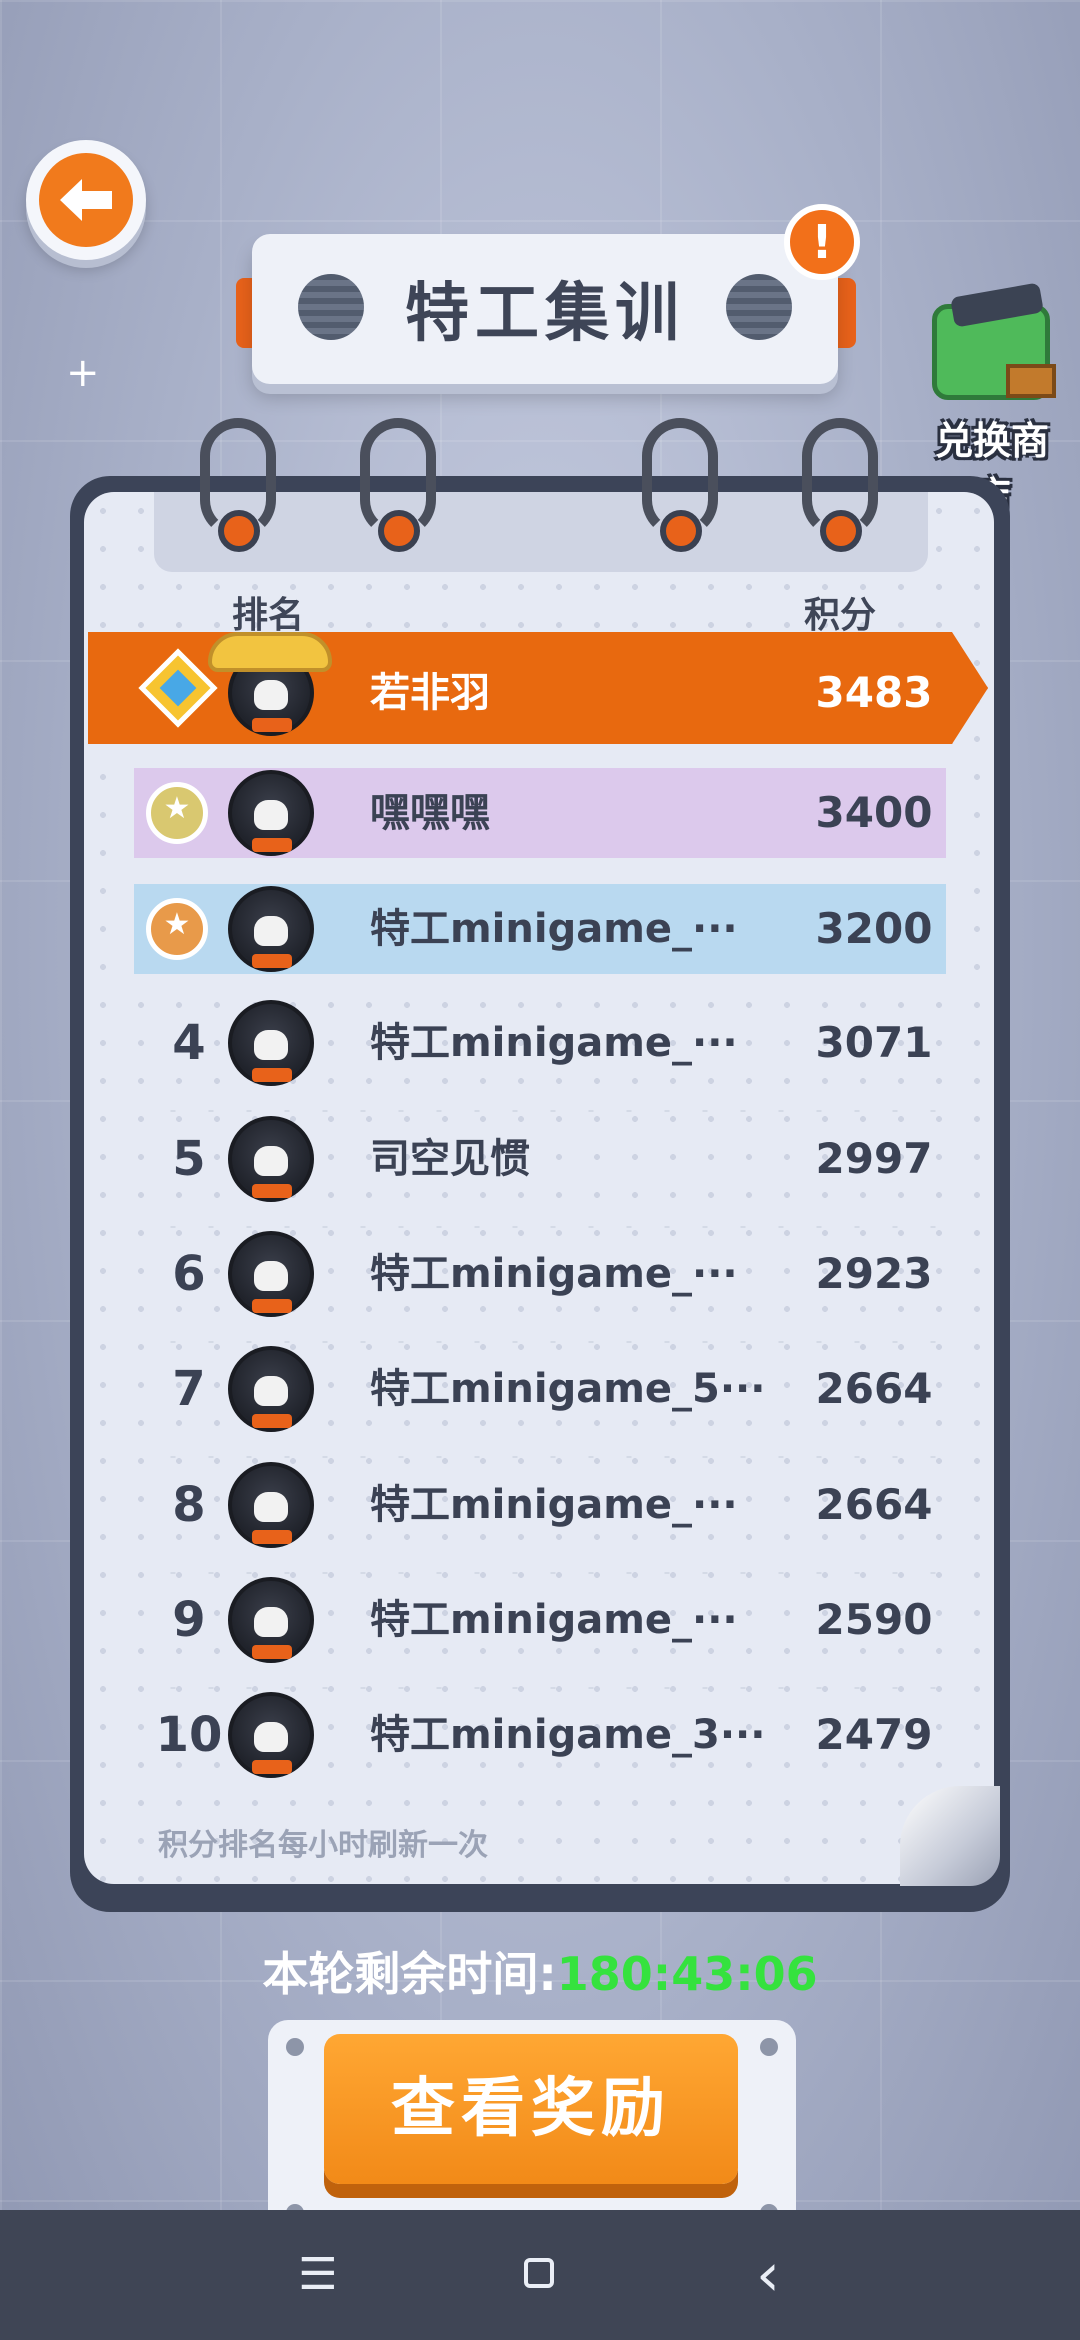 The height and width of the screenshot is (2340, 1080). I want to click on round-timer: 本轮剩余时间:180:43:06, so click(540, 1971).